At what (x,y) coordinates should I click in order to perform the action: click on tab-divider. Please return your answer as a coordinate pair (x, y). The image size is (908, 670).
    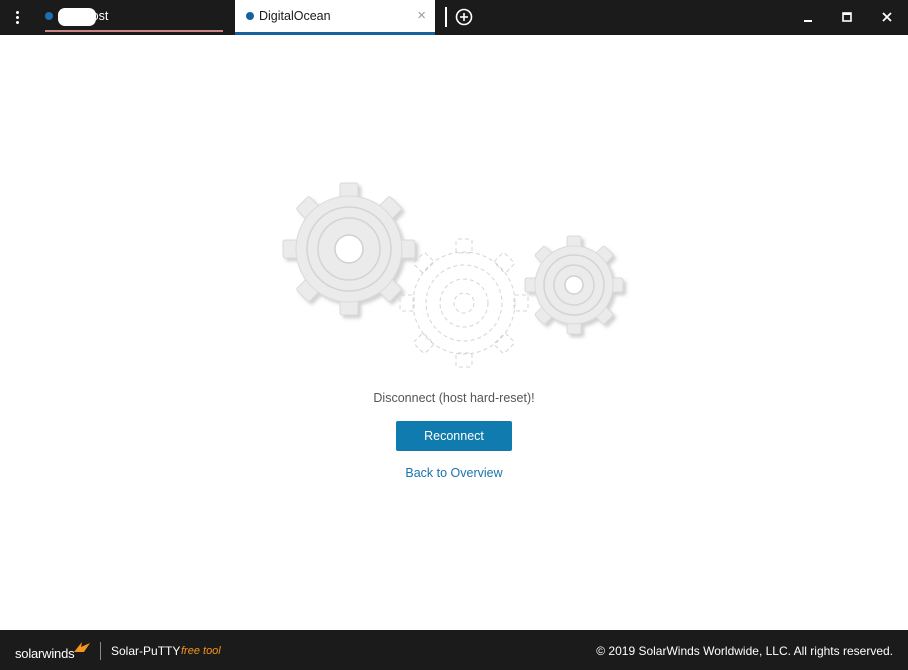
    Looking at the image, I should click on (446, 17).